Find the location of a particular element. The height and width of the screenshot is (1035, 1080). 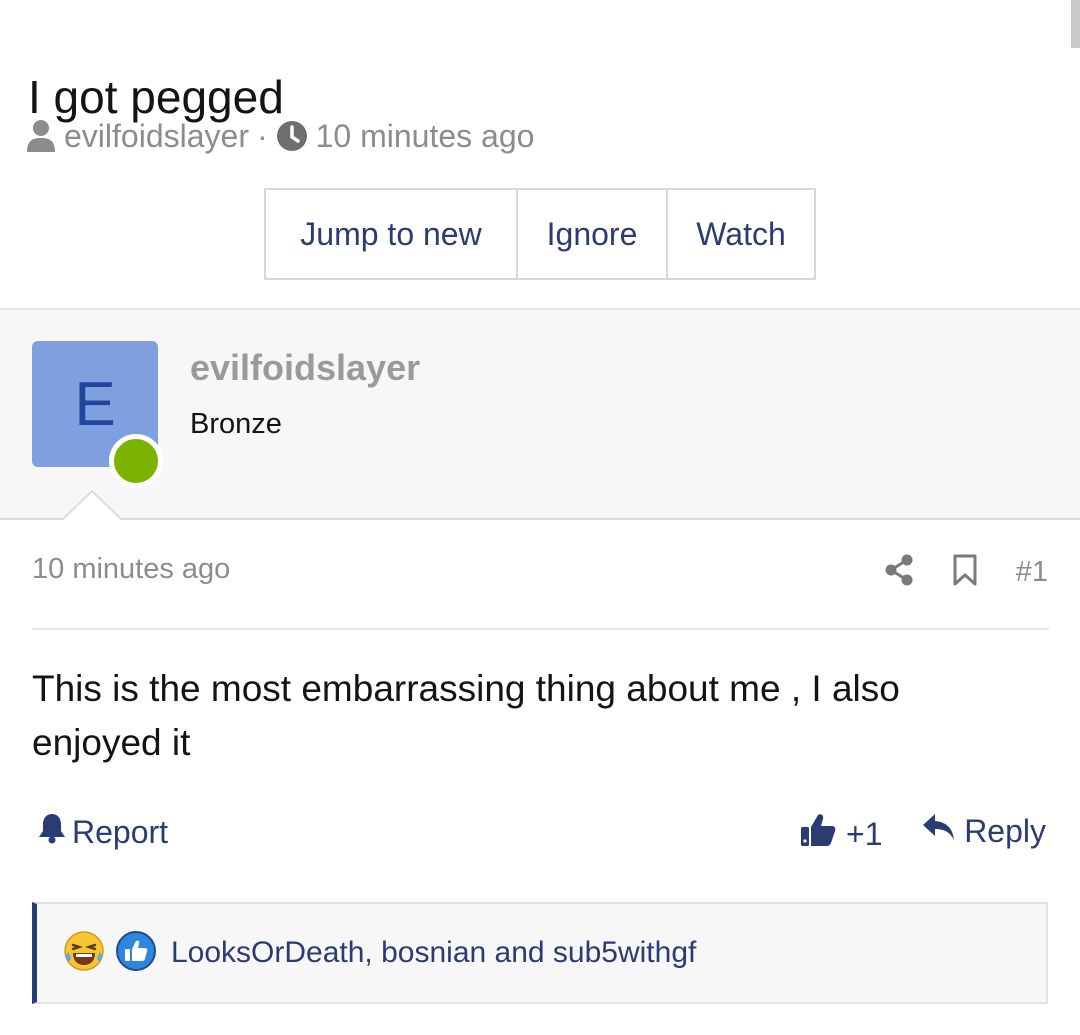

thread-toolbar: Jump to new Ignore Watch is located at coordinates (540, 234).